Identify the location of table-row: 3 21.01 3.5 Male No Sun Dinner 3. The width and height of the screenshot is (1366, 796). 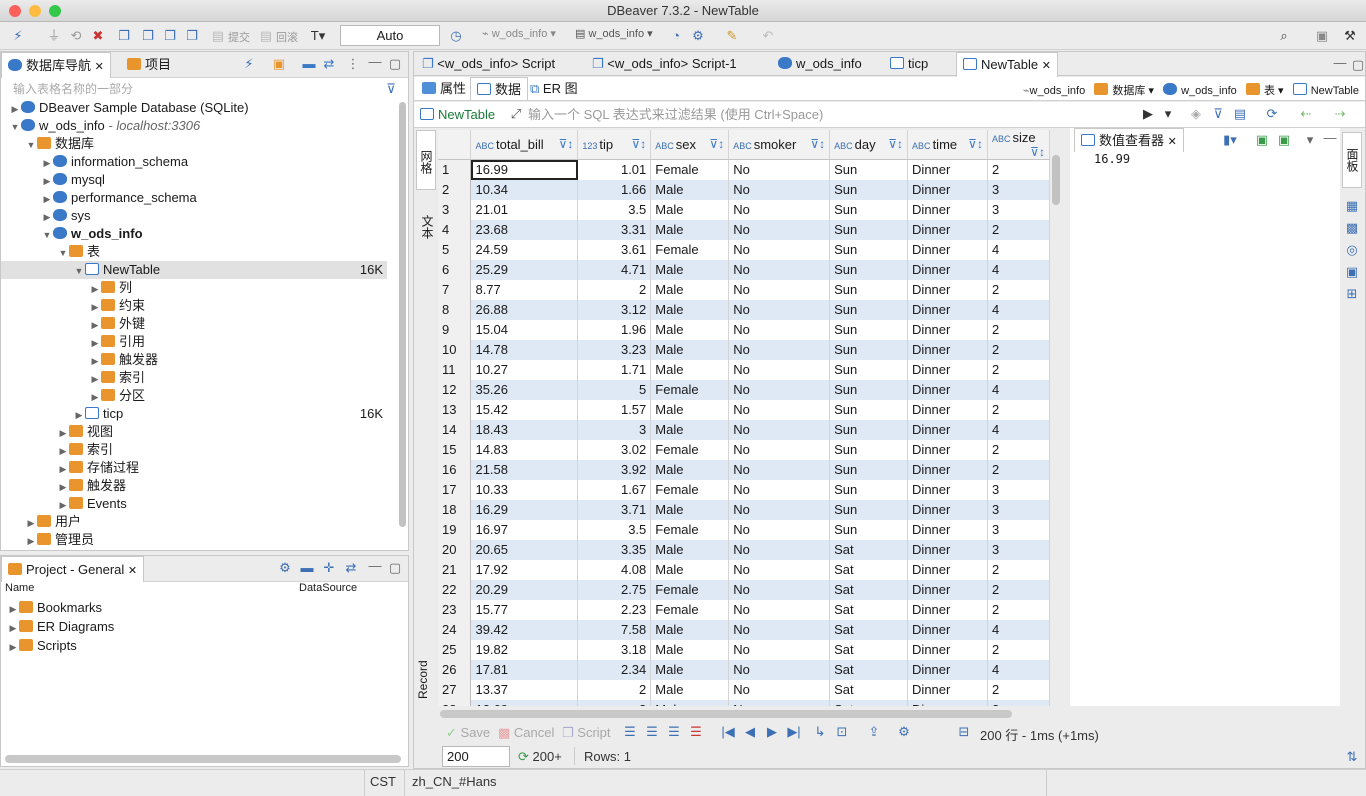
(744, 209).